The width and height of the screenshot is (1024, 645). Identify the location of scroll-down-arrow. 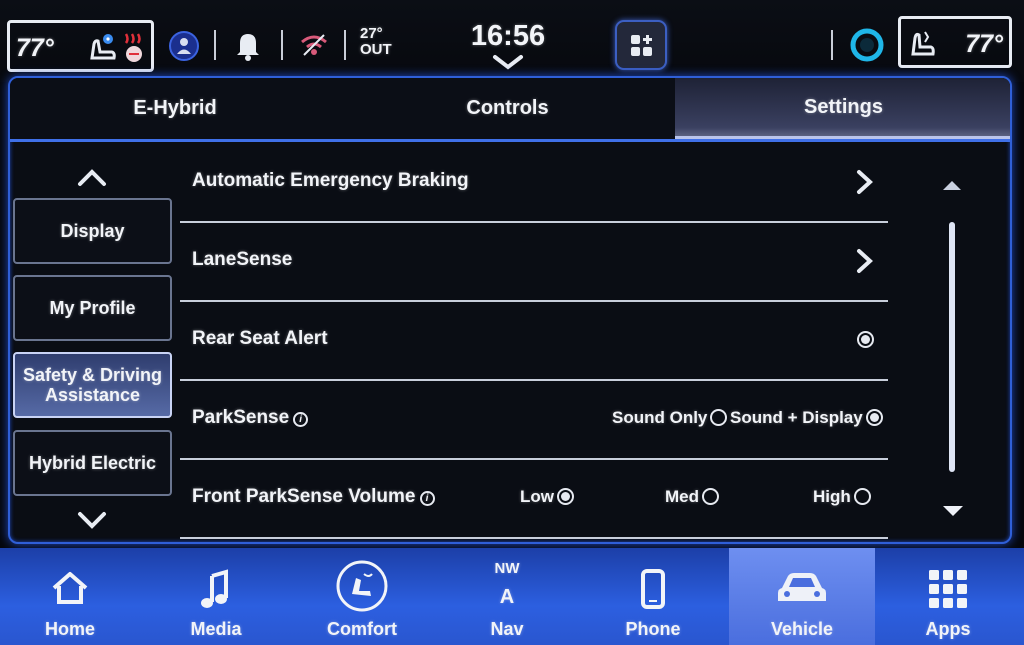
(953, 511).